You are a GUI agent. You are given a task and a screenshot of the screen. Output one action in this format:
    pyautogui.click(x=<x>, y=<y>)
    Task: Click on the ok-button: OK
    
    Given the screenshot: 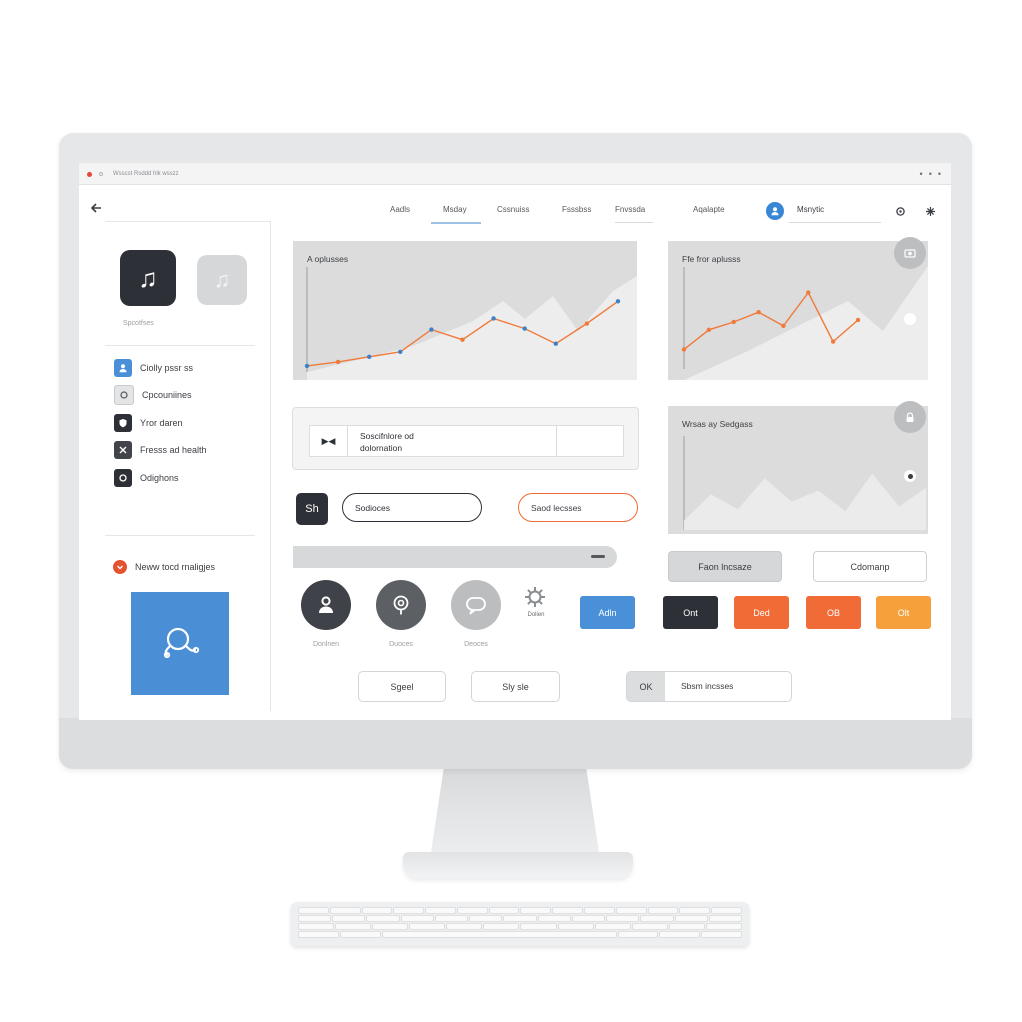 What is the action you would take?
    pyautogui.click(x=646, y=686)
    